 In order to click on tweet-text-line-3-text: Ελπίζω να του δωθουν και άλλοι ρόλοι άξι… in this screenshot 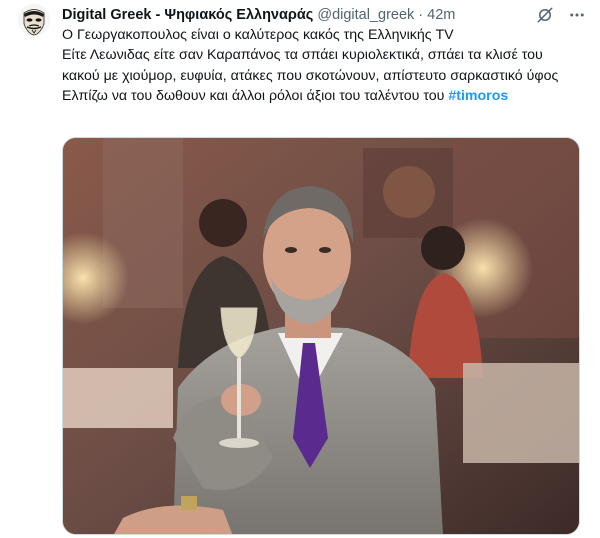, I will do `click(253, 95)`.